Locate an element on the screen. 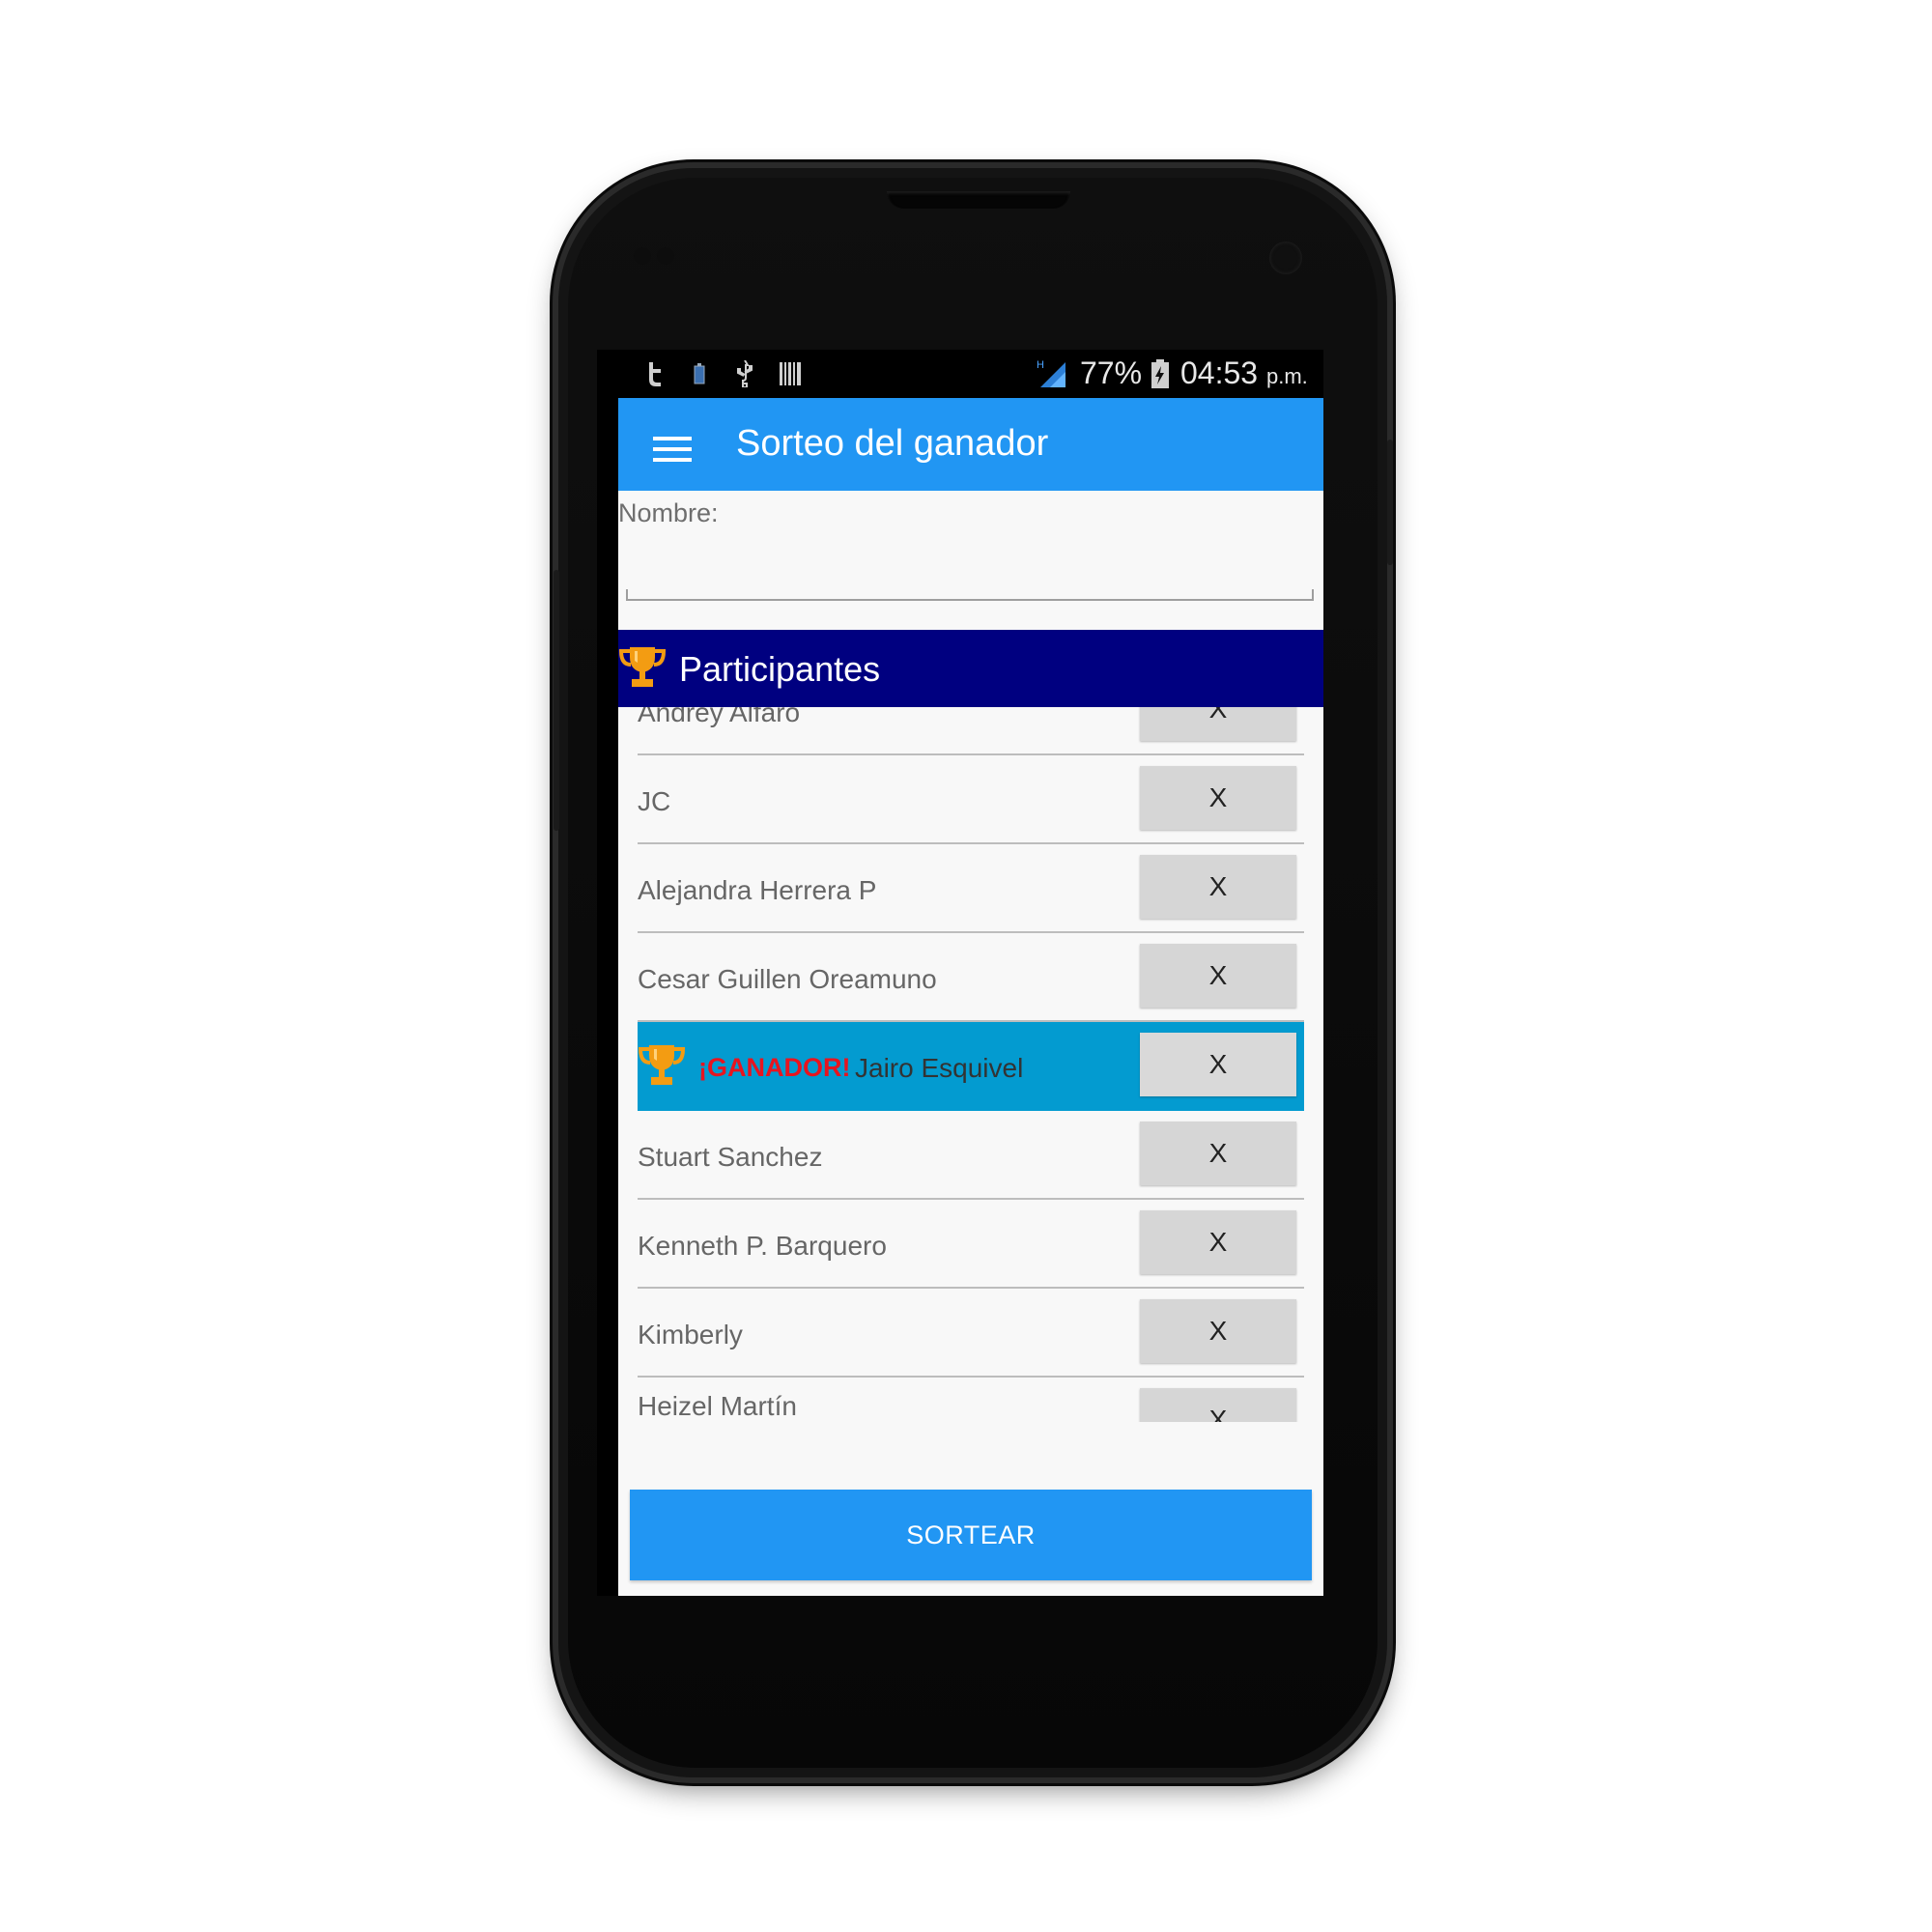 The image size is (1932, 1932). participant-name: Jairo Esquivel is located at coordinates (939, 1068).